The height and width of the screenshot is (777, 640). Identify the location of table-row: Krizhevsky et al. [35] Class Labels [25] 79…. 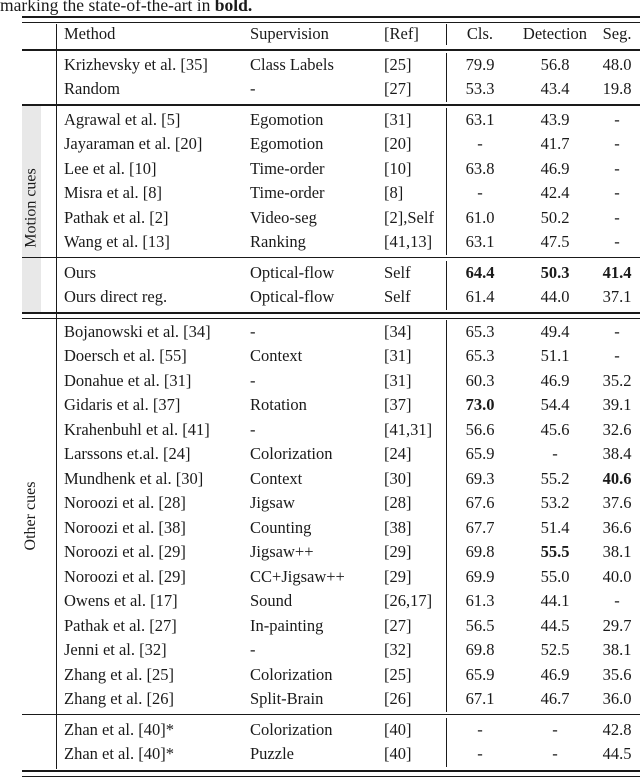
(331, 65).